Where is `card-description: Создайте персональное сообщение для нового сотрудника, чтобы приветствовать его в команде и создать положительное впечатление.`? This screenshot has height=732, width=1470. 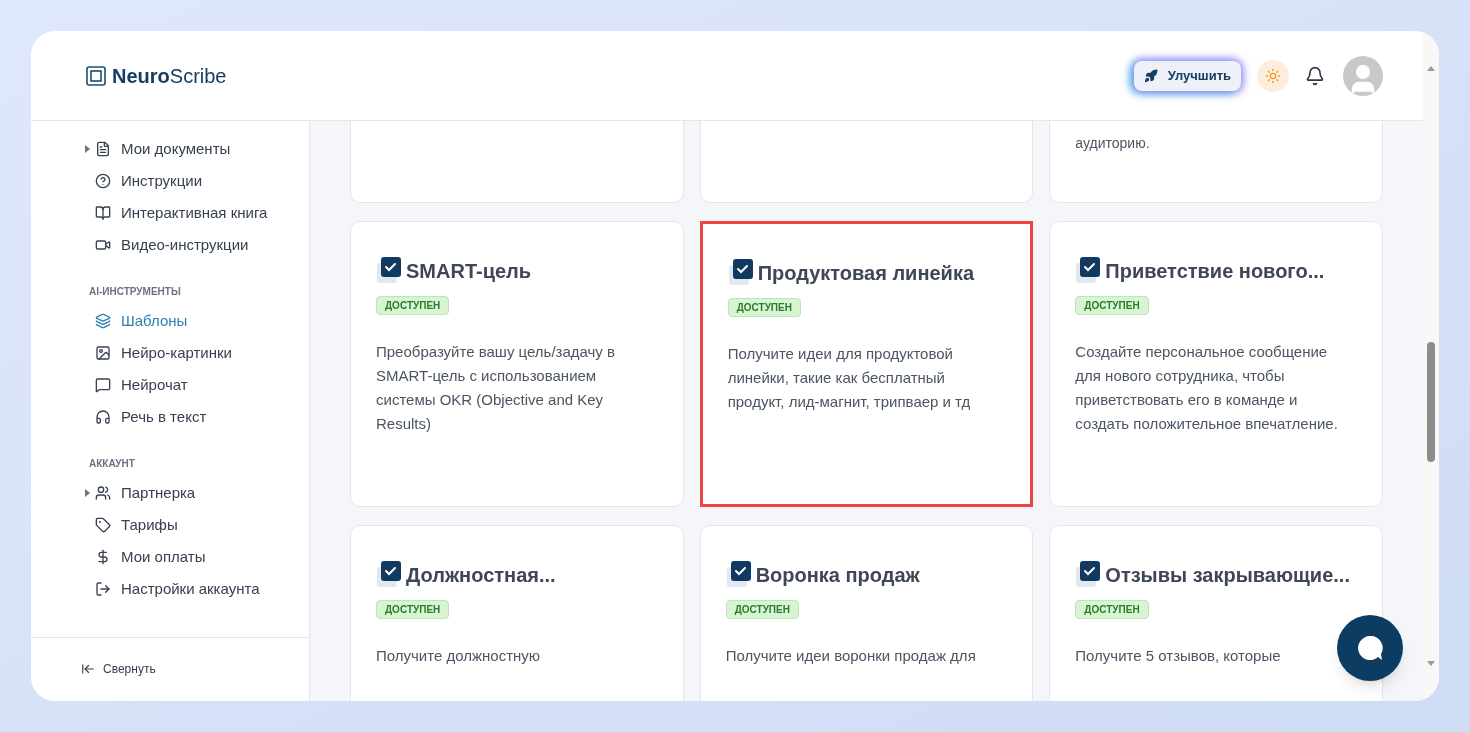 card-description: Создайте персональное сообщение для нового сотрудника, чтобы приветствовать его в команде и создать положительное впечатление. is located at coordinates (1207, 388).